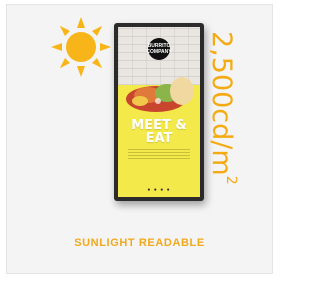 This screenshot has width=320, height=284. I want to click on screen-headline: MEET & EAT, so click(159, 132).